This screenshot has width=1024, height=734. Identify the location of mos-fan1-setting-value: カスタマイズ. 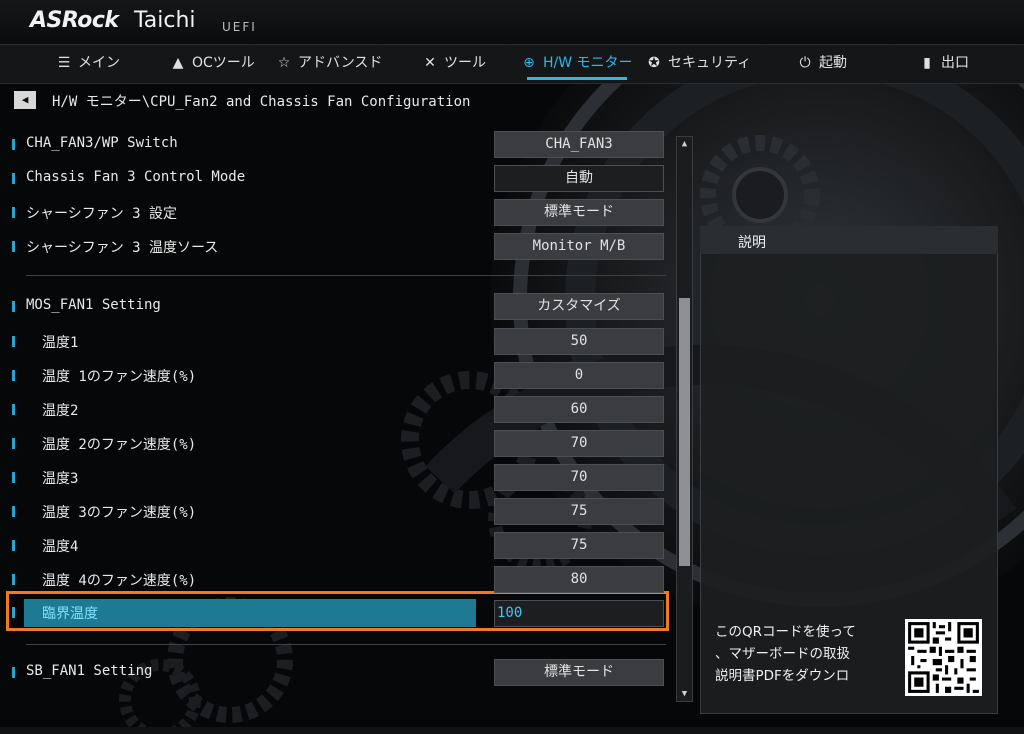
(579, 306).